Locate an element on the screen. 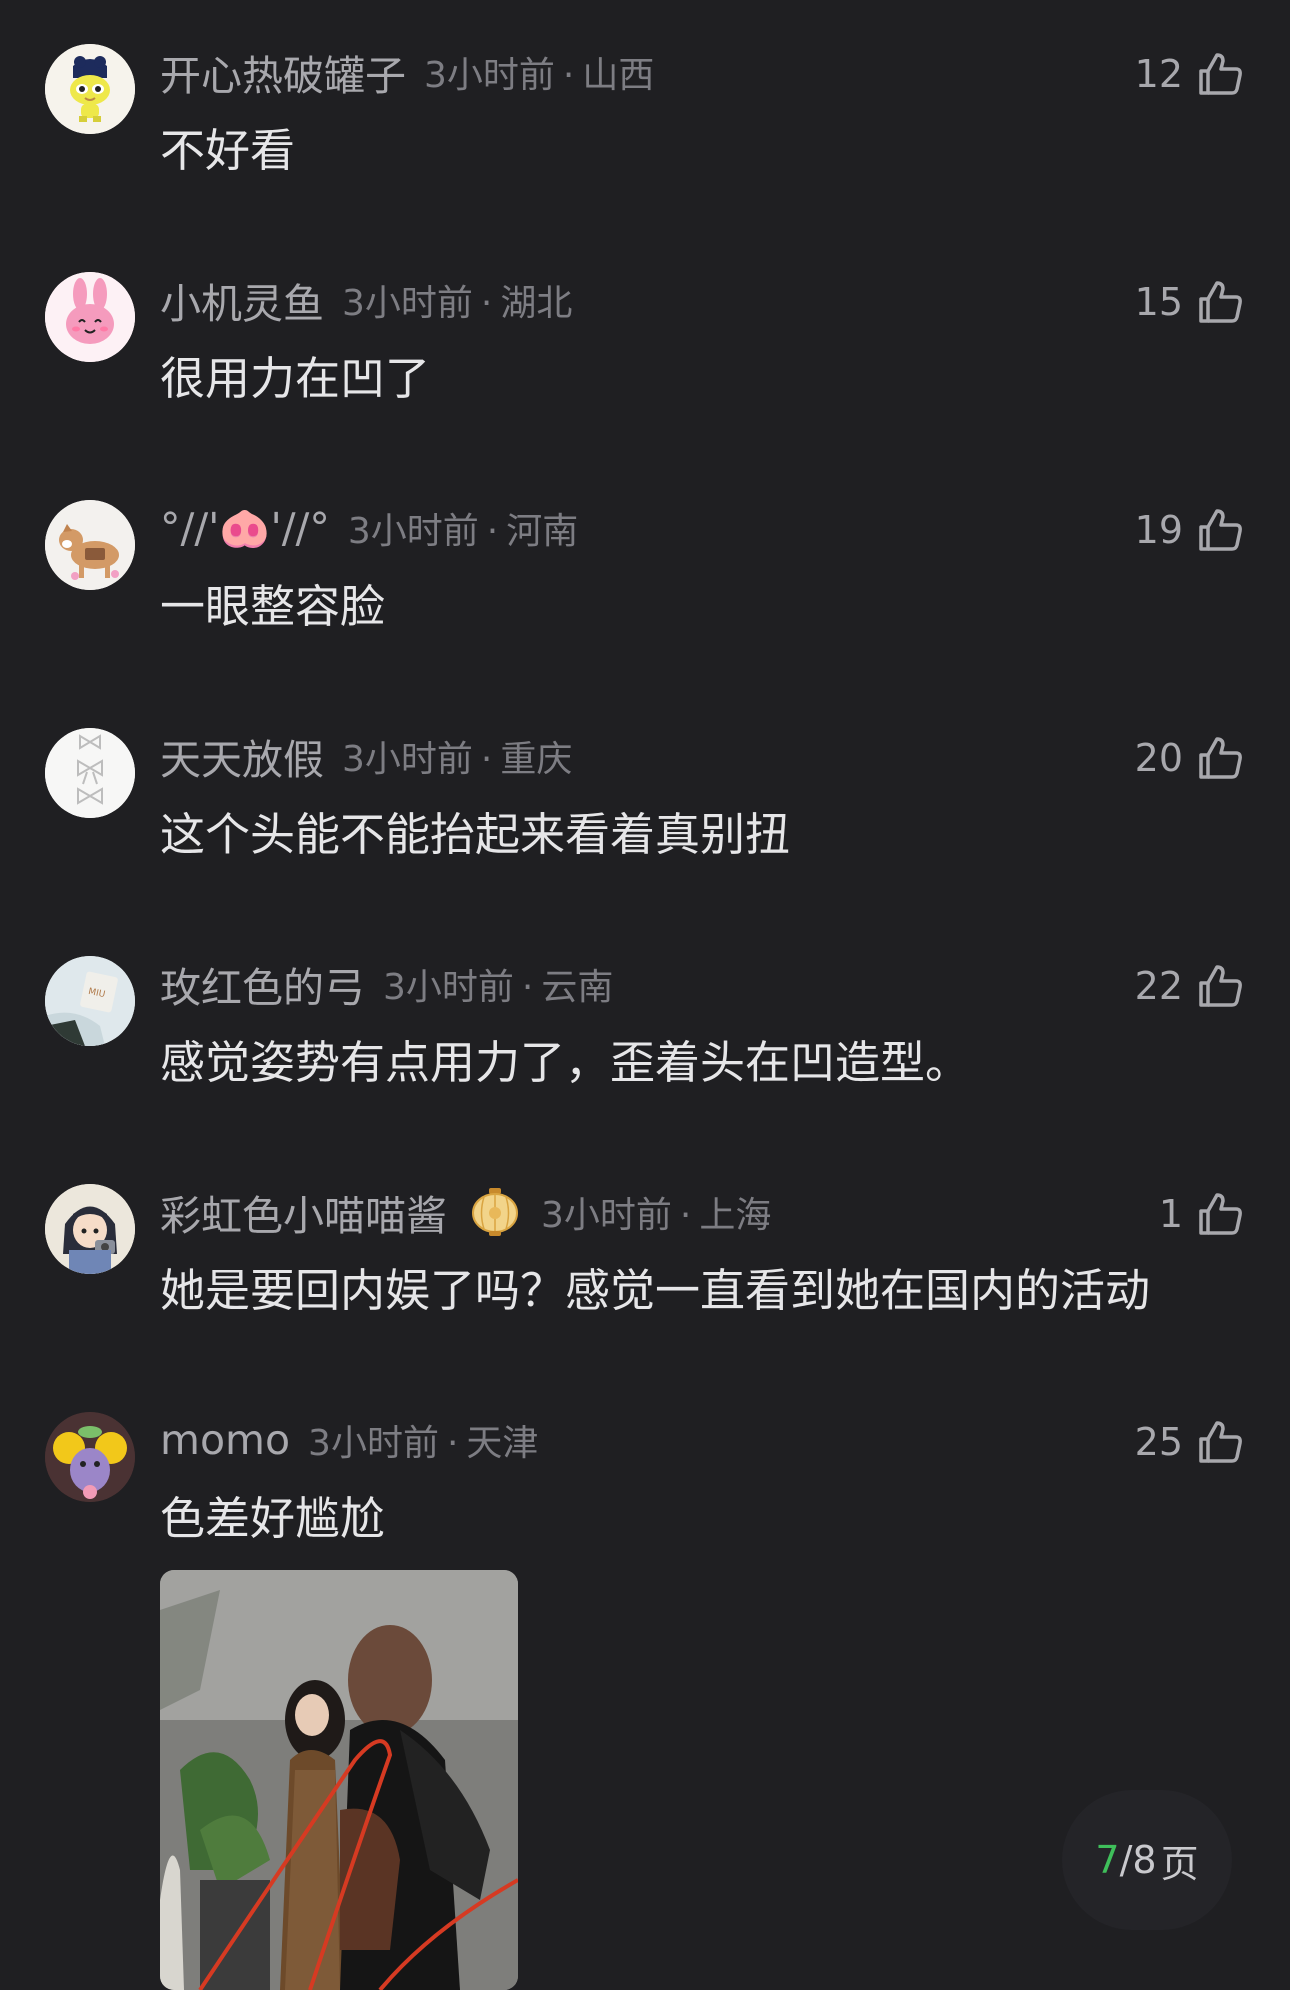 Image resolution: width=1290 pixels, height=1990 pixels. comment-meta: 彩虹色小喵喵酱 3小时前 · 上海 is located at coordinates (465, 1212).